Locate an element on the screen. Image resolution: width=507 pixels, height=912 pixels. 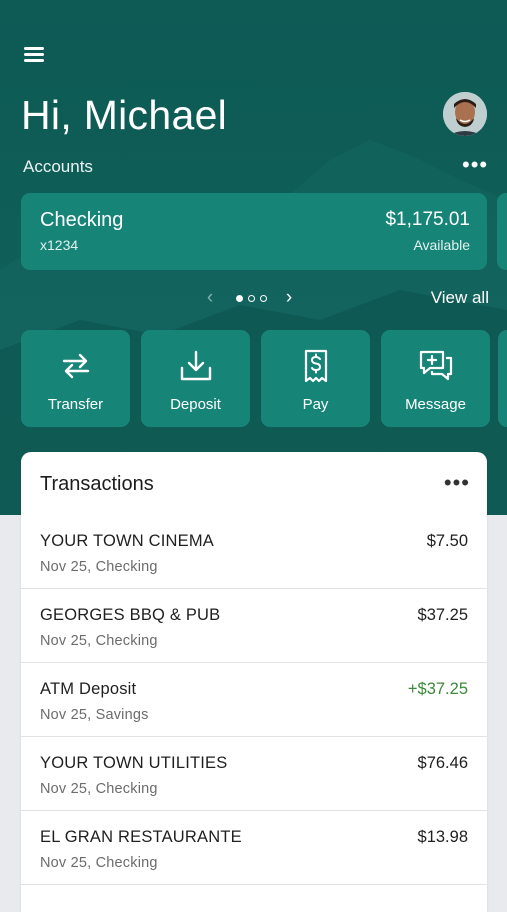
account-card-checking: Checking x1234 $1,175.01 Available is located at coordinates (254, 231).